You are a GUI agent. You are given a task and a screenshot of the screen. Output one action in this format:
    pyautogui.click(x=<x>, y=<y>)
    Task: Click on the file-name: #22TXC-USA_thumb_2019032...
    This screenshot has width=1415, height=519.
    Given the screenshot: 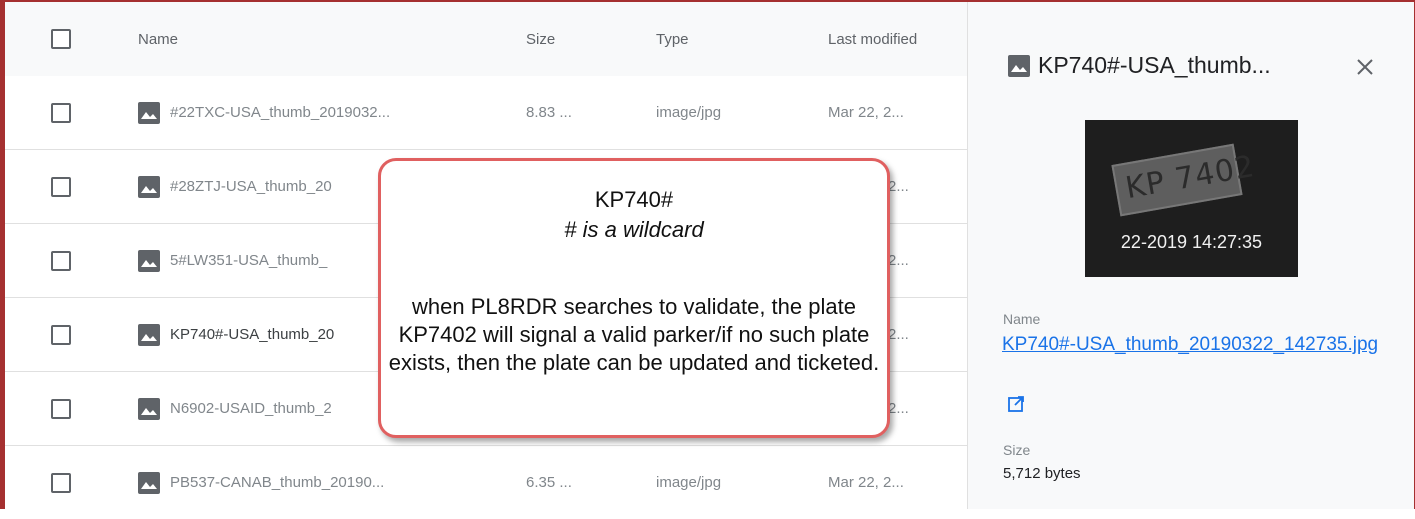 What is the action you would take?
    pyautogui.click(x=280, y=112)
    